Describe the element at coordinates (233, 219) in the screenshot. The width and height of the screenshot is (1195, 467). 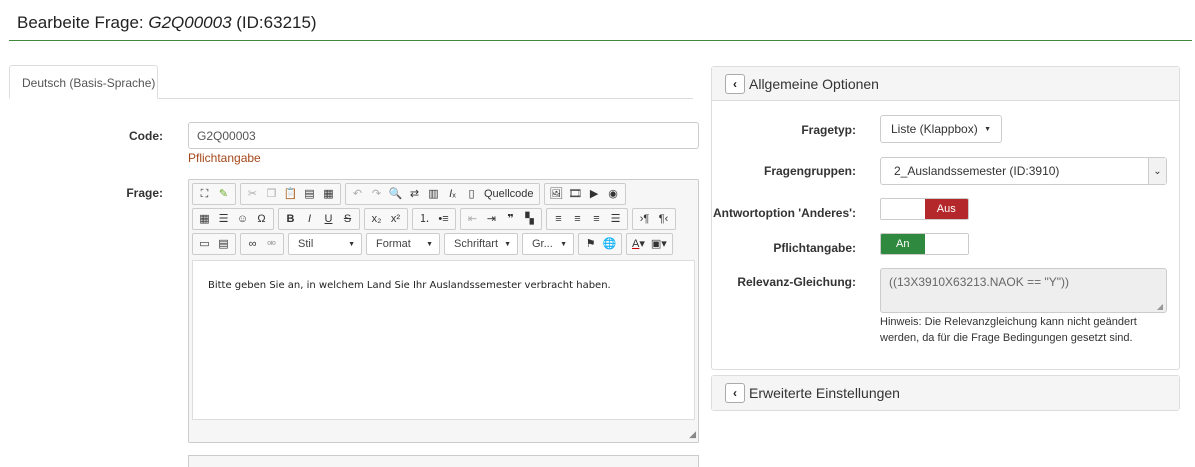
I see `toolbar-group-table: ▦ ☰ ☺ Ω` at that location.